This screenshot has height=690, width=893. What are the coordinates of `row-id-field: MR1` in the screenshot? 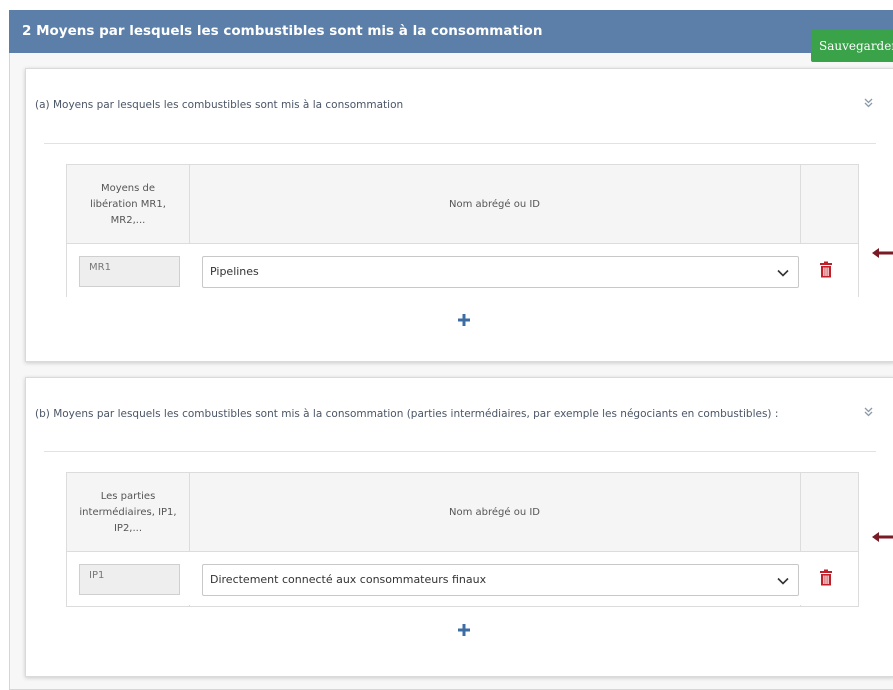 It's located at (129, 271).